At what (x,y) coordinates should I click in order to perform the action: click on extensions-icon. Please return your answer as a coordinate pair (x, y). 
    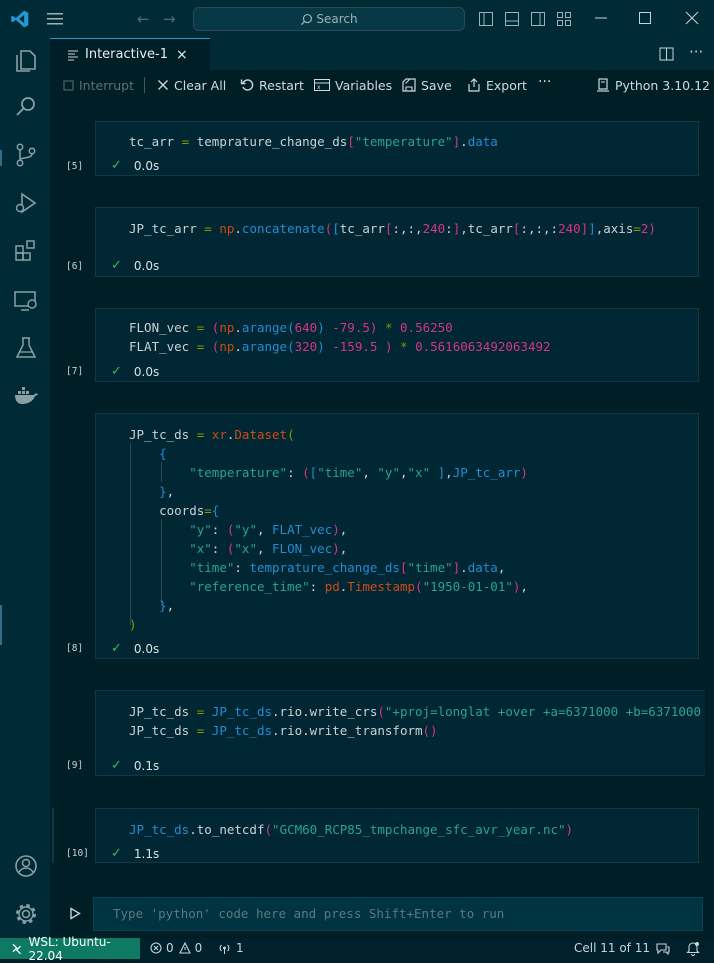
    Looking at the image, I should click on (26, 251).